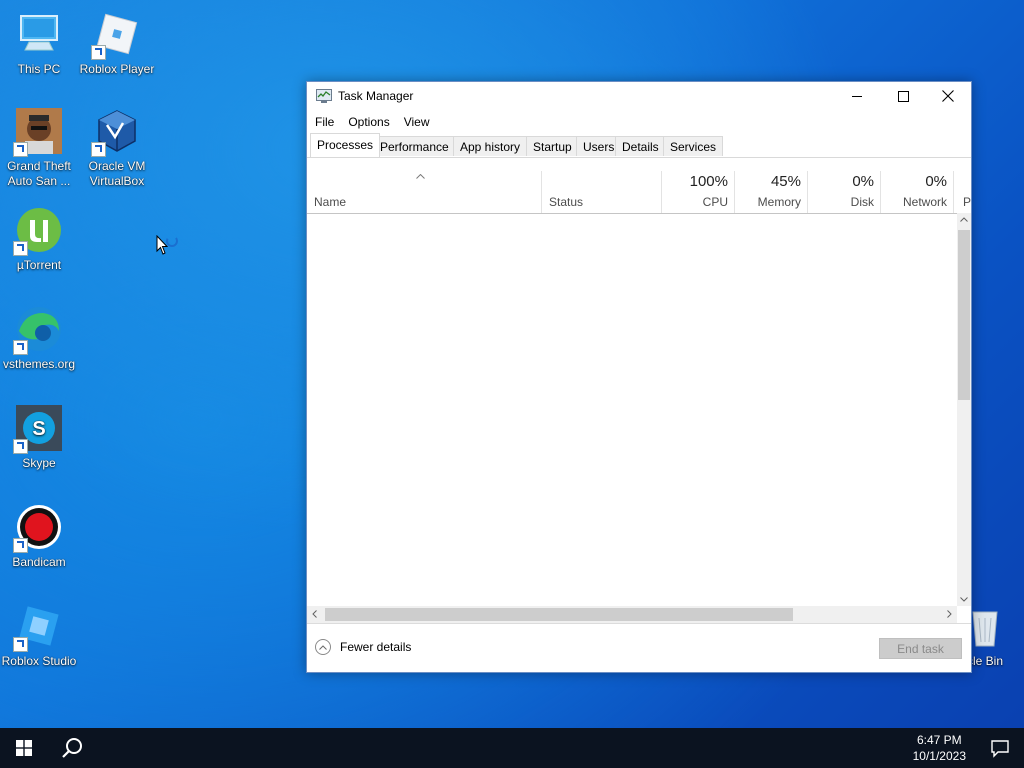 This screenshot has width=1024, height=768. I want to click on windows-logo-icon, so click(24, 748).